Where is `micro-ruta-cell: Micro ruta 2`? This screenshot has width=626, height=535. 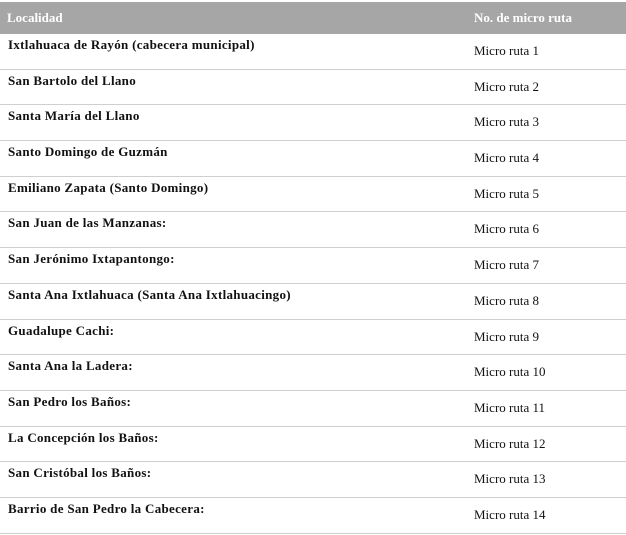 micro-ruta-cell: Micro ruta 2 is located at coordinates (506, 86).